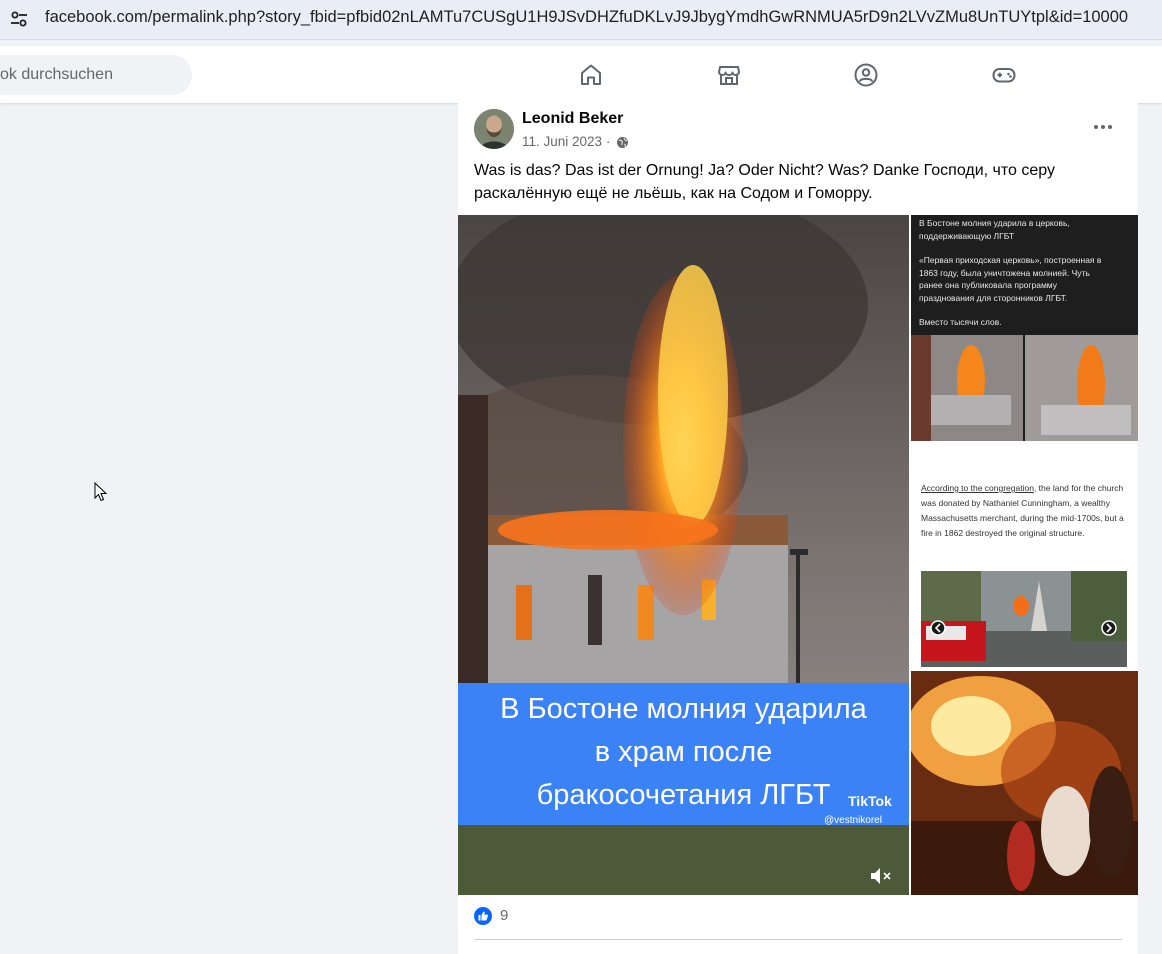  What do you see at coordinates (483, 916) in the screenshot?
I see `like-reaction-icon` at bounding box center [483, 916].